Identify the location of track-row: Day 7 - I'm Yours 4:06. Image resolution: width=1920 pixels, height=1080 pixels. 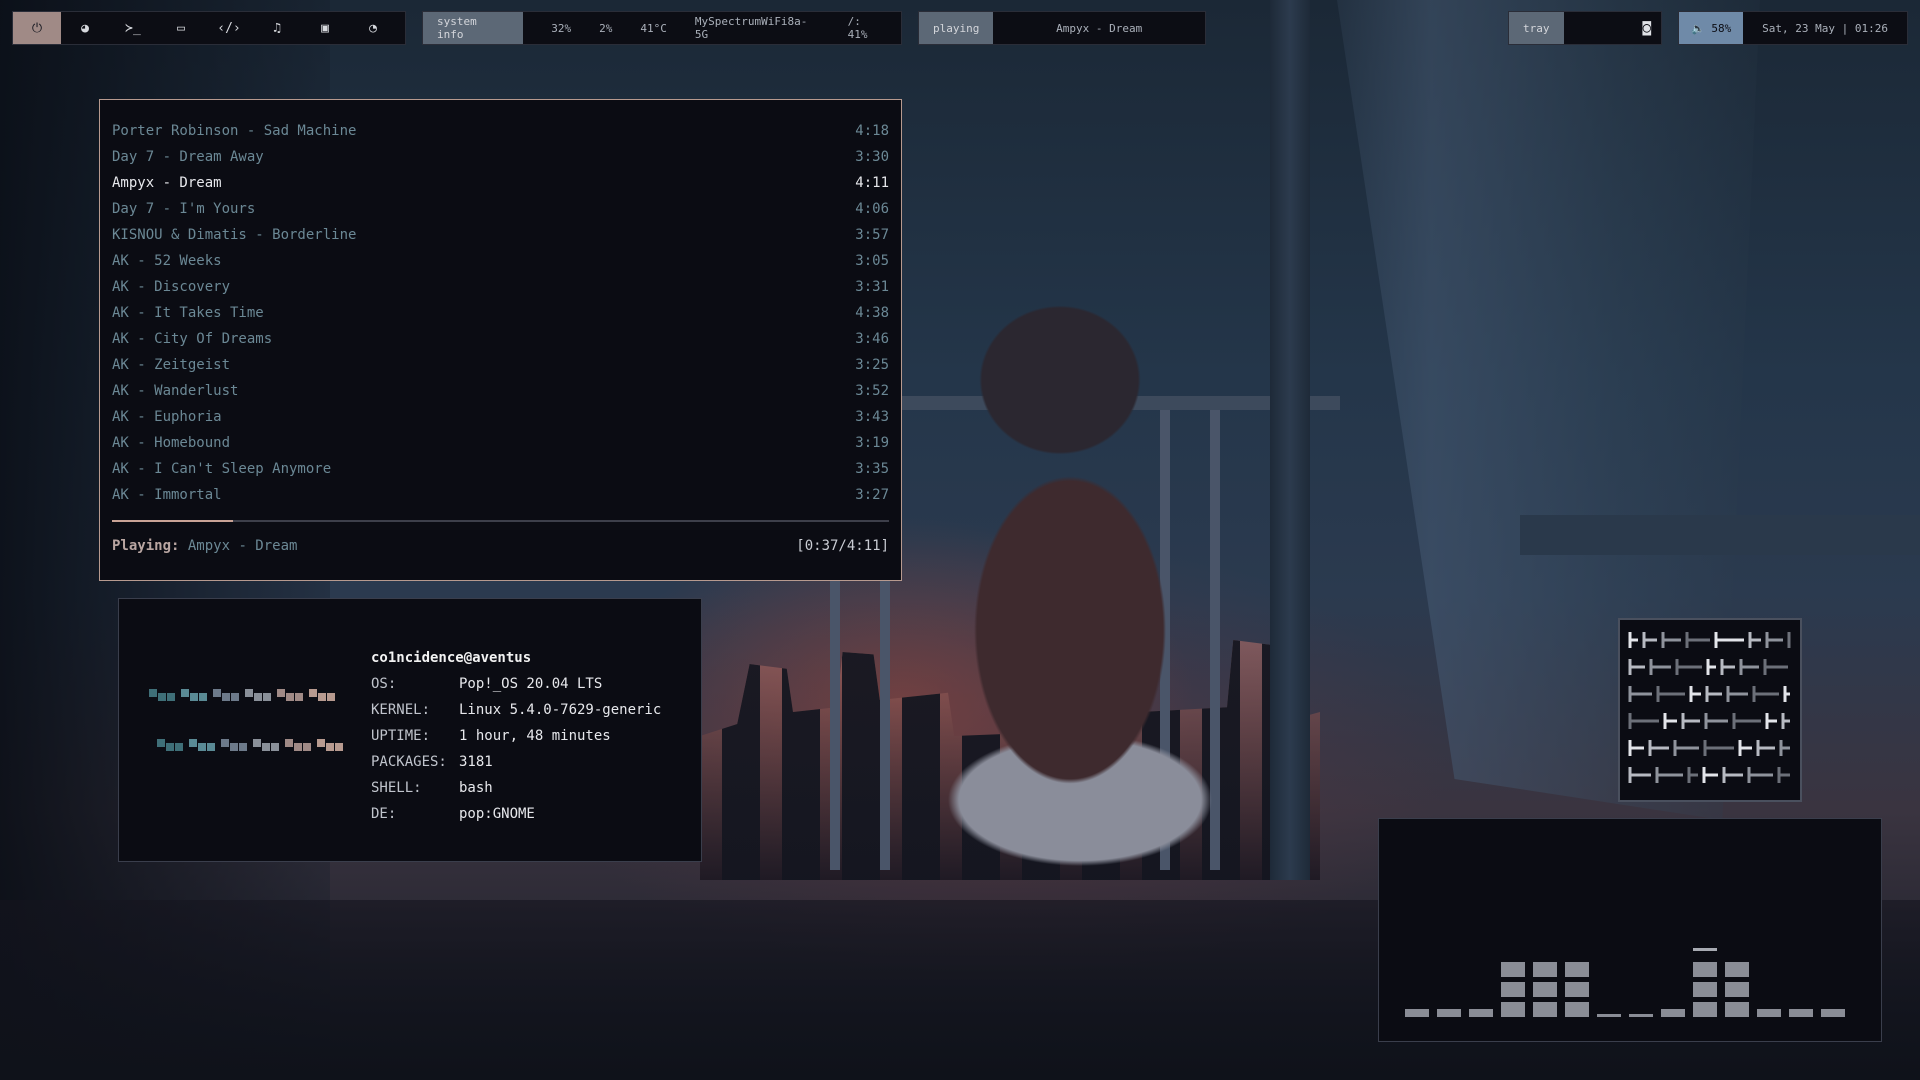
(500, 209).